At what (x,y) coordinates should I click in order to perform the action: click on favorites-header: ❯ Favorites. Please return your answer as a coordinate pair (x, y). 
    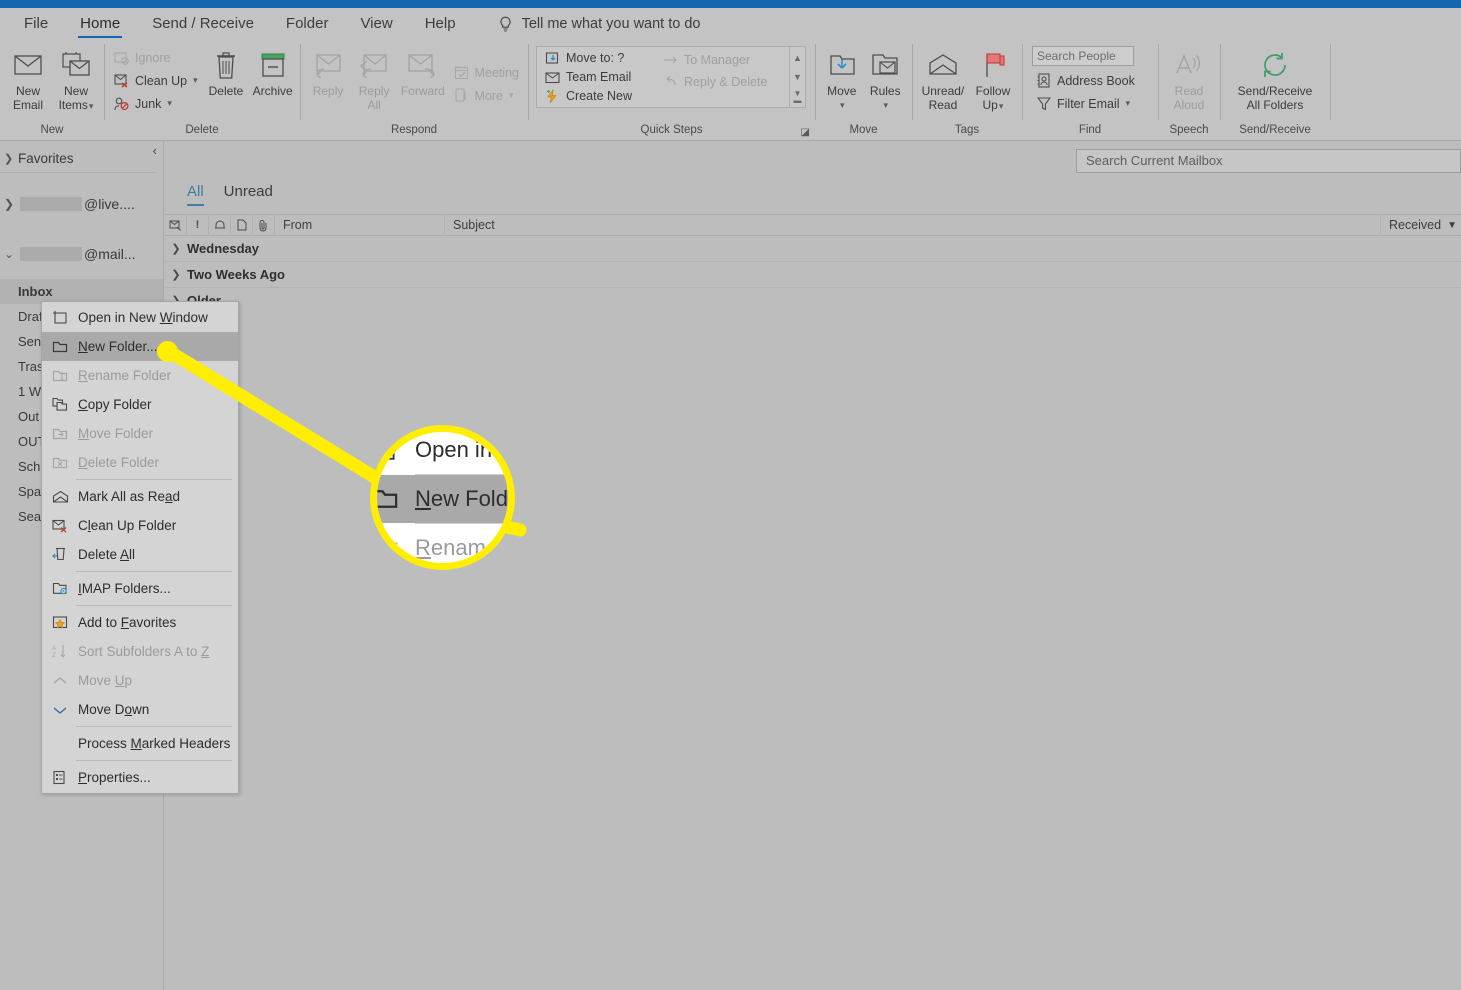
    Looking at the image, I should click on (81, 153).